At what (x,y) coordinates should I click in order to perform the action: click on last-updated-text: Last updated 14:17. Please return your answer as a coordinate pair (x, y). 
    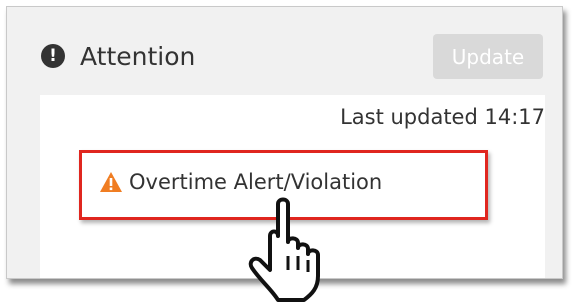
    Looking at the image, I should click on (442, 117).